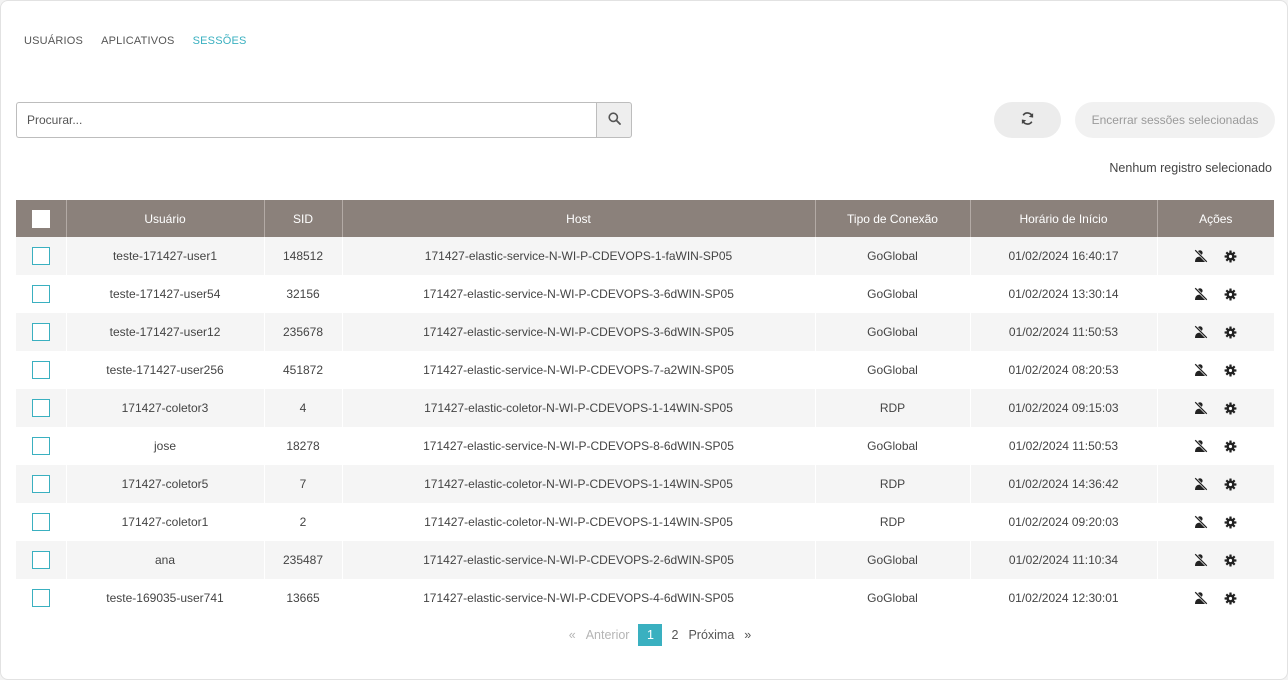  I want to click on refresh-icon, so click(1027, 120).